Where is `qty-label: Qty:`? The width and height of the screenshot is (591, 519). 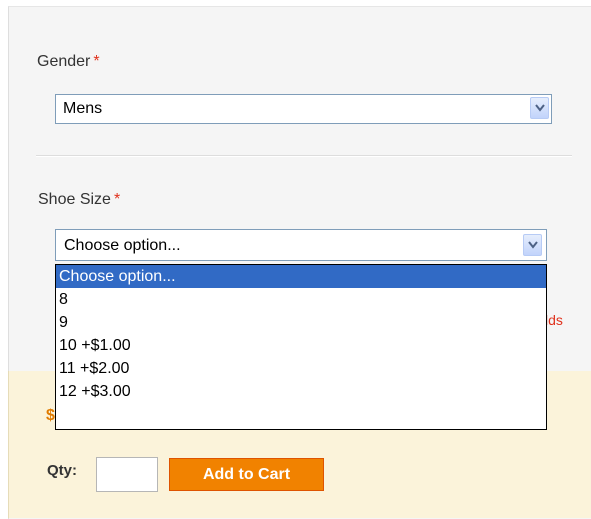
qty-label: Qty: is located at coordinates (62, 470).